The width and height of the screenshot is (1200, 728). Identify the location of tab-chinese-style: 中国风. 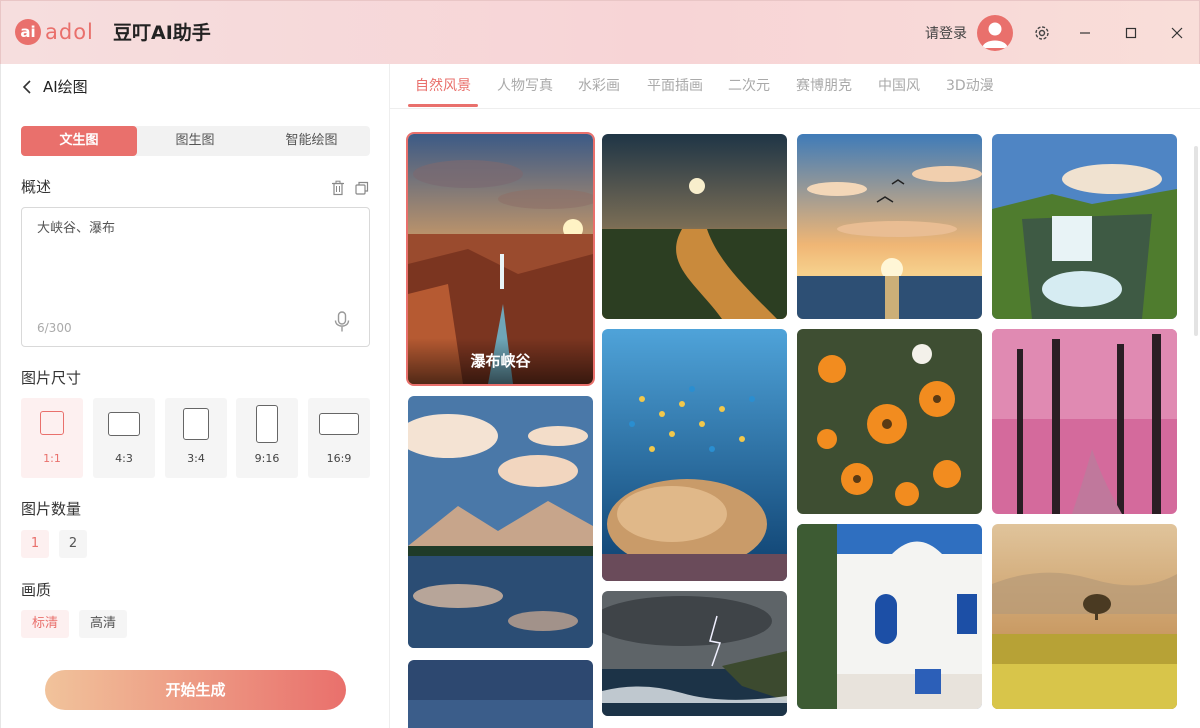
(899, 86).